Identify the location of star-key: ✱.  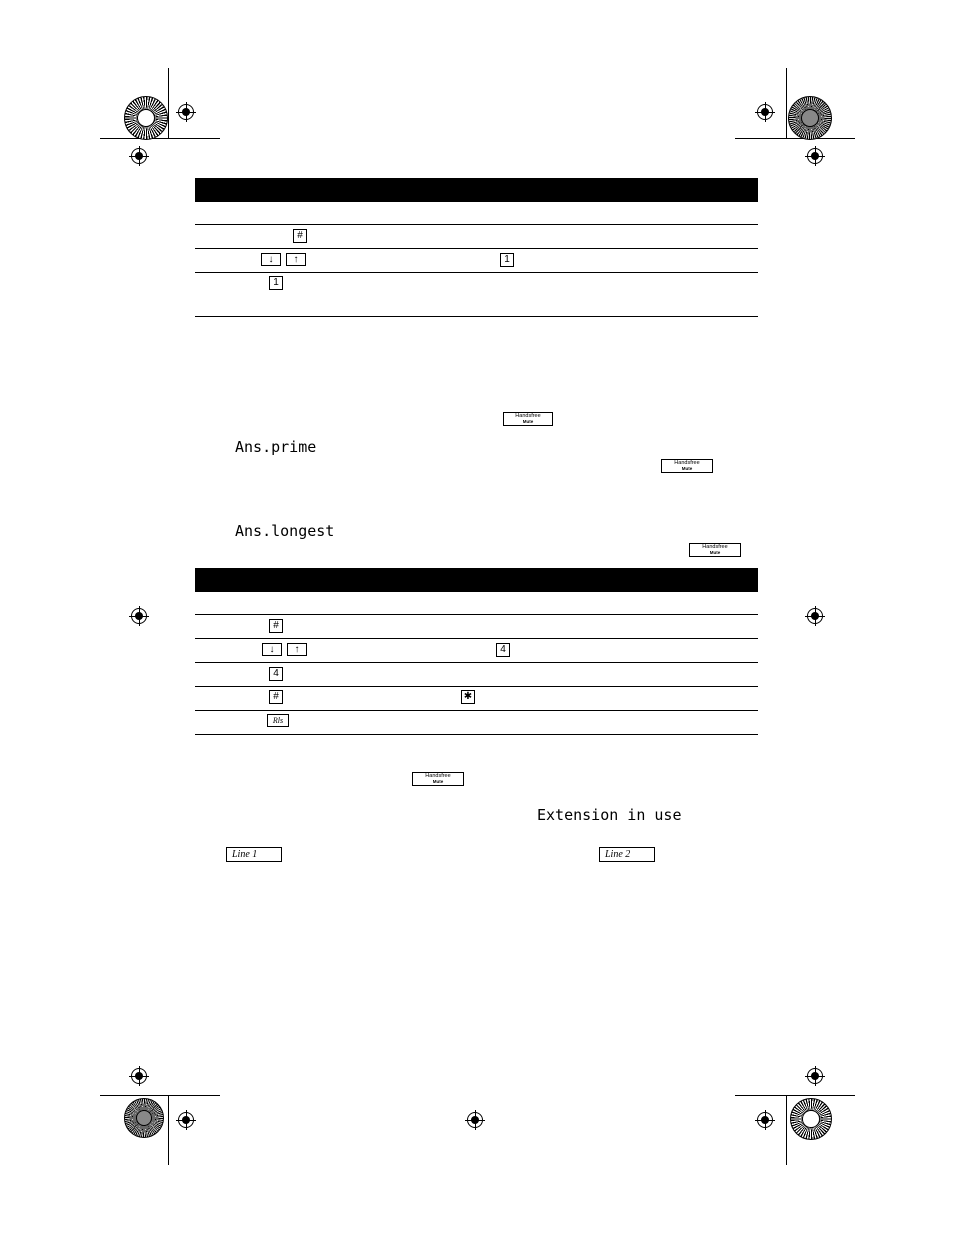
(468, 697).